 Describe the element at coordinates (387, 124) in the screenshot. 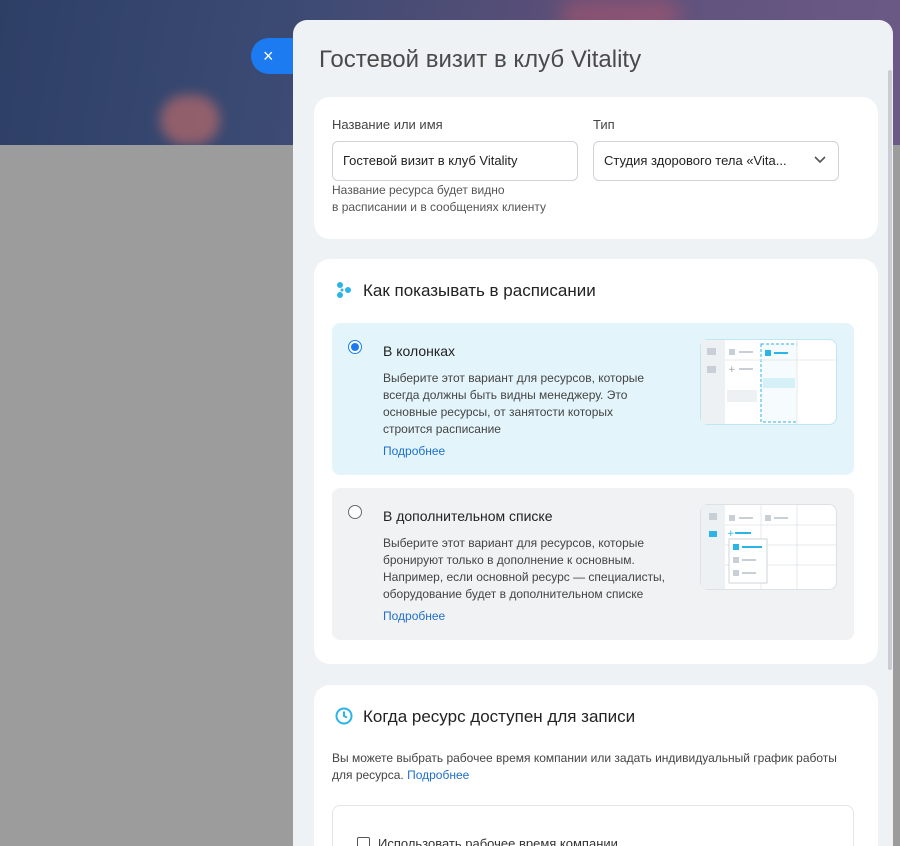

I see `name-label: Название или имя` at that location.